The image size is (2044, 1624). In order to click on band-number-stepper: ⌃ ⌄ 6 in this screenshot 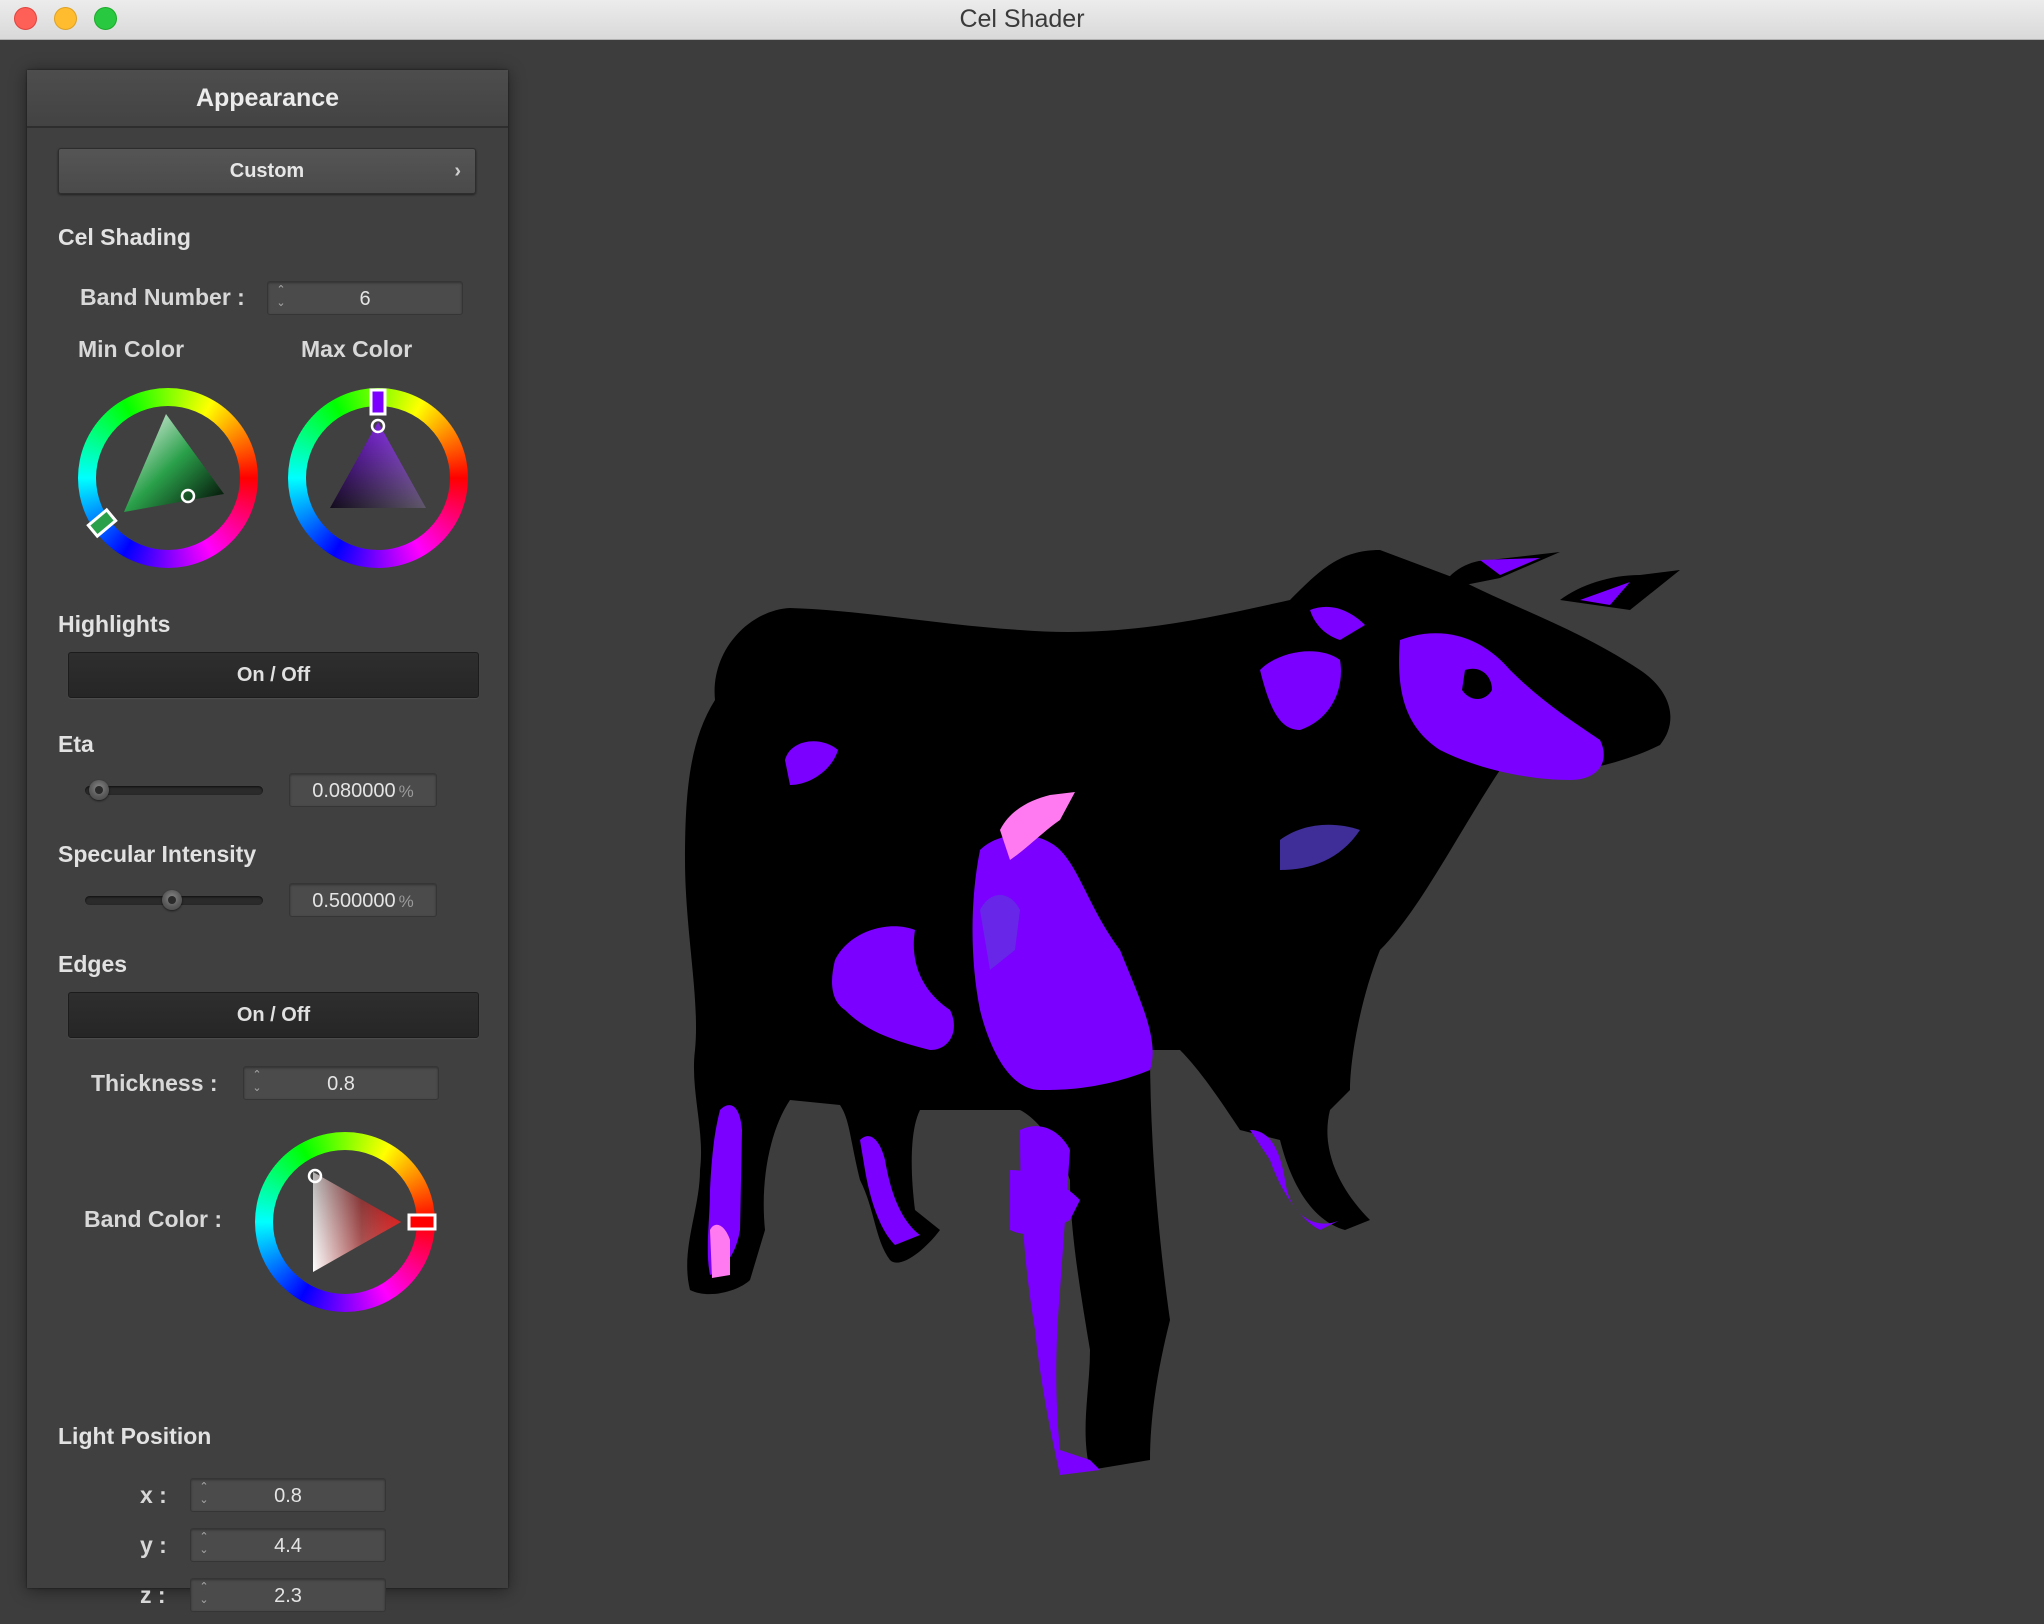, I will do `click(365, 298)`.